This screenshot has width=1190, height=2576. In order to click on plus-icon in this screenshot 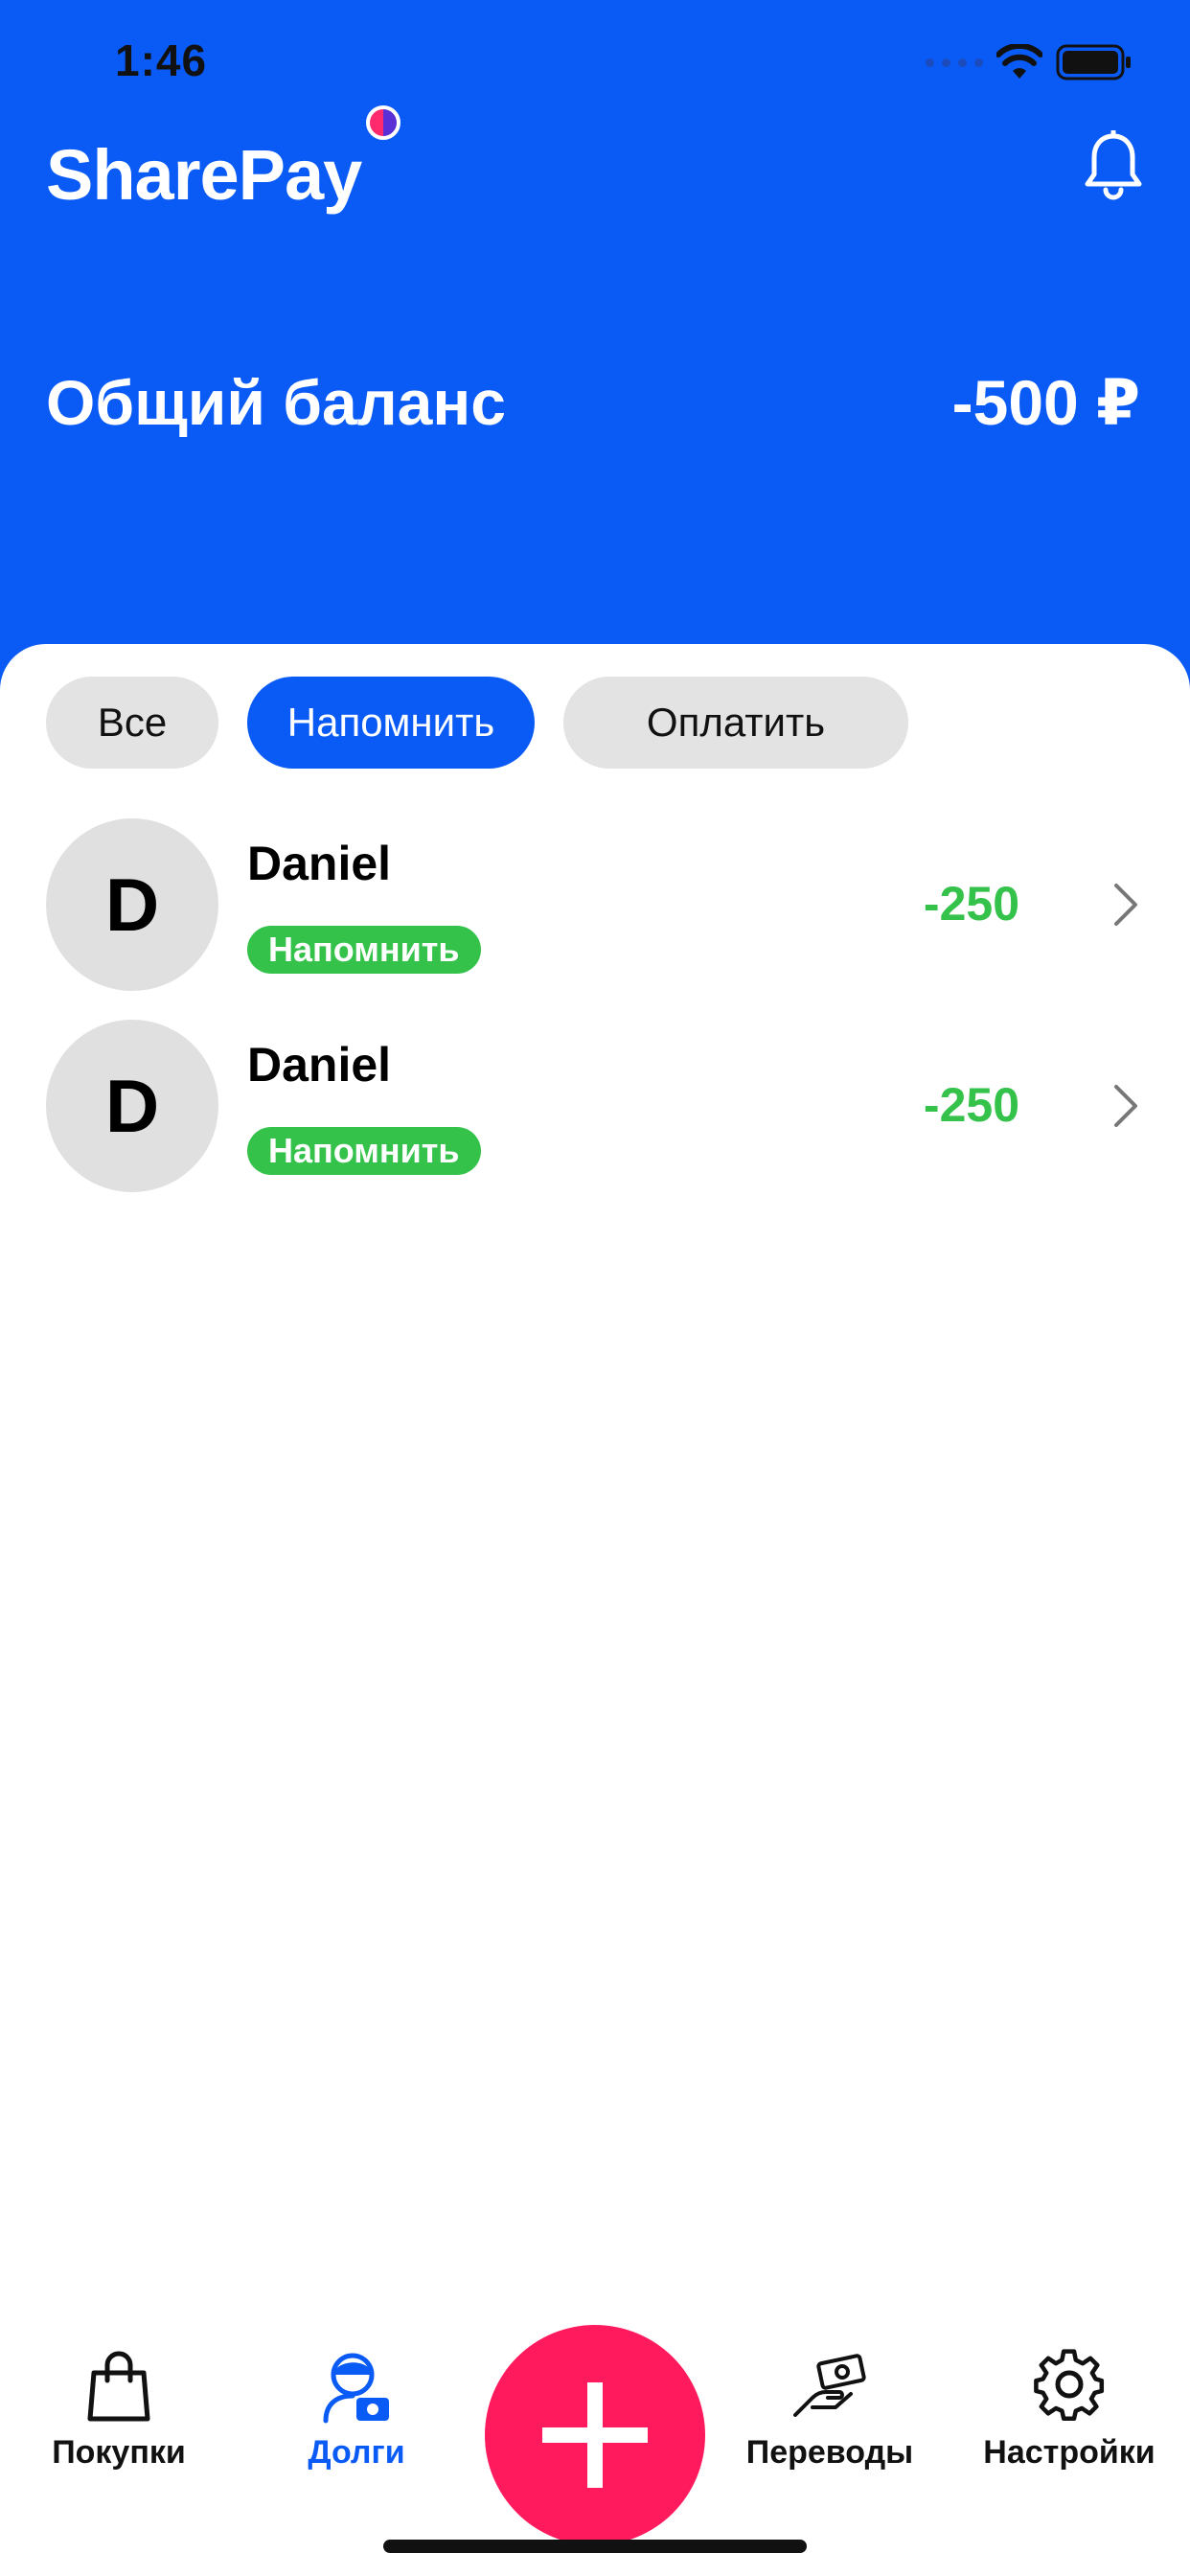, I will do `click(595, 2435)`.